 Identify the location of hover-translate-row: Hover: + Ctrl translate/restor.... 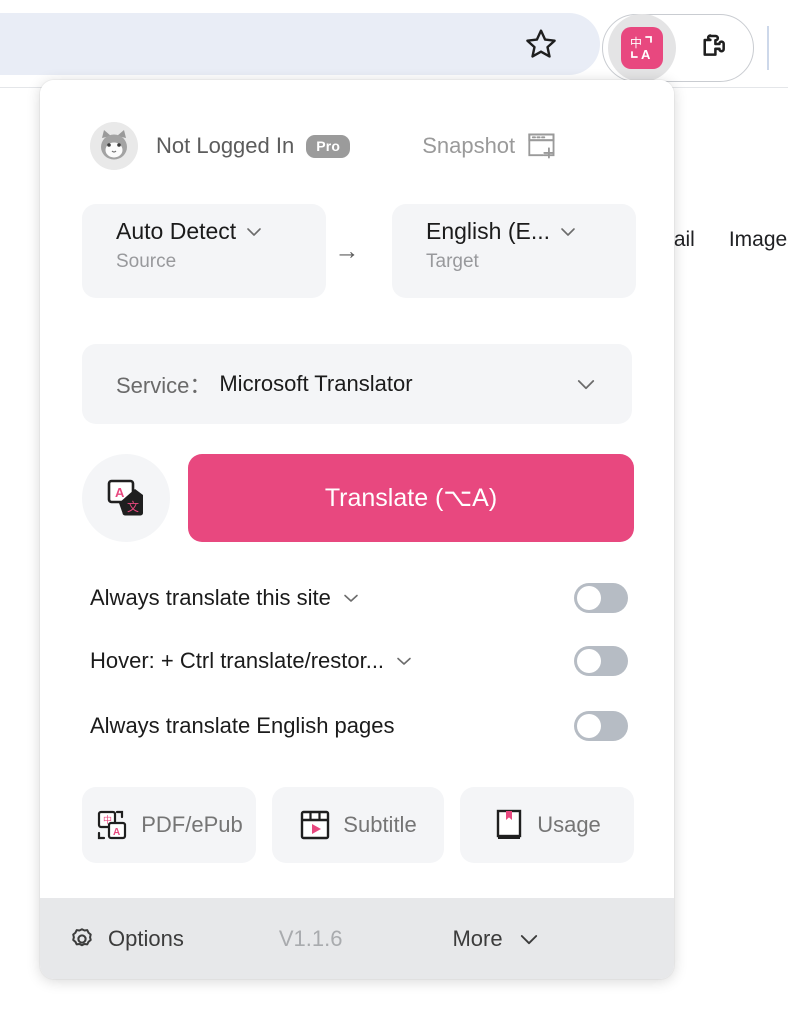
(357, 661).